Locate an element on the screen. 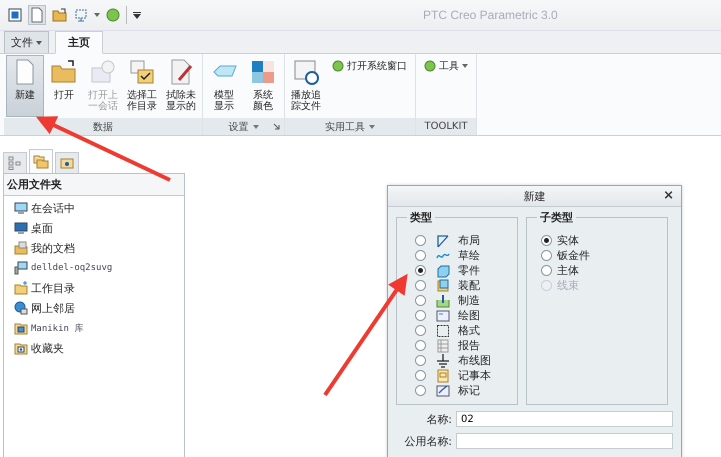  app-icon is located at coordinates (15, 15).